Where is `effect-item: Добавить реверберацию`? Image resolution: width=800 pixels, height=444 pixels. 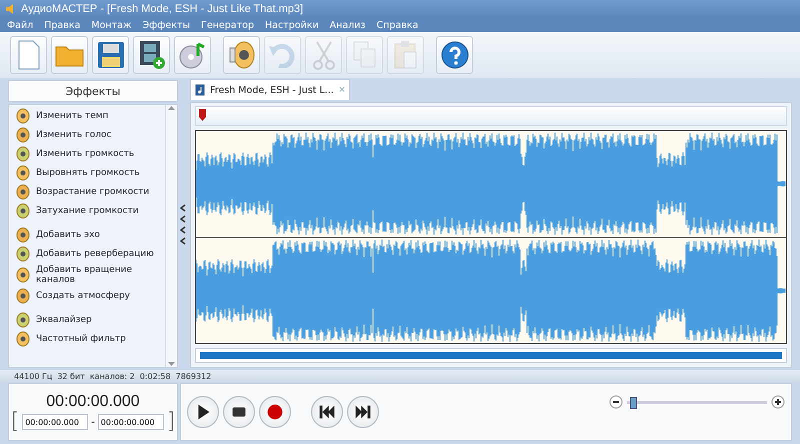
effect-item: Добавить реверберацию is located at coordinates (88, 254).